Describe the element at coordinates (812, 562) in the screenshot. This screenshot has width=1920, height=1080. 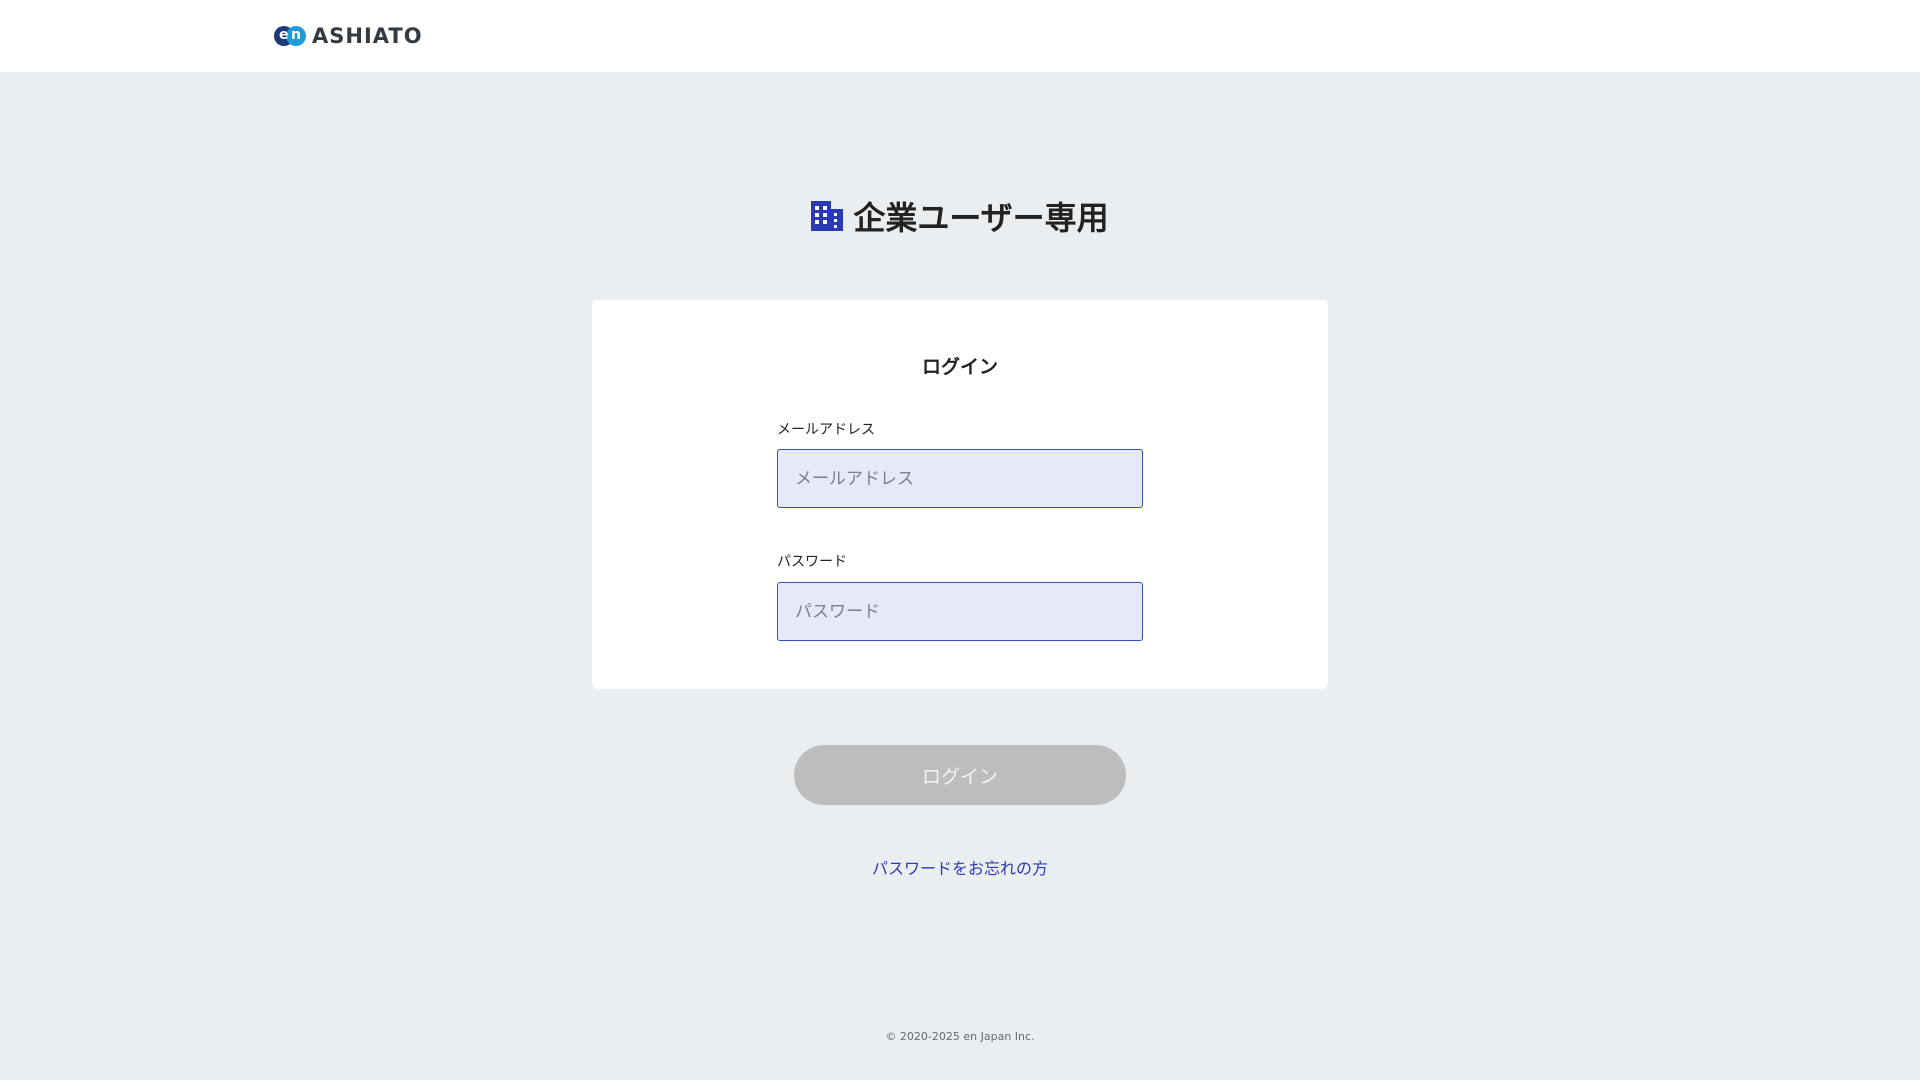
I see `password-label: パスワード` at that location.